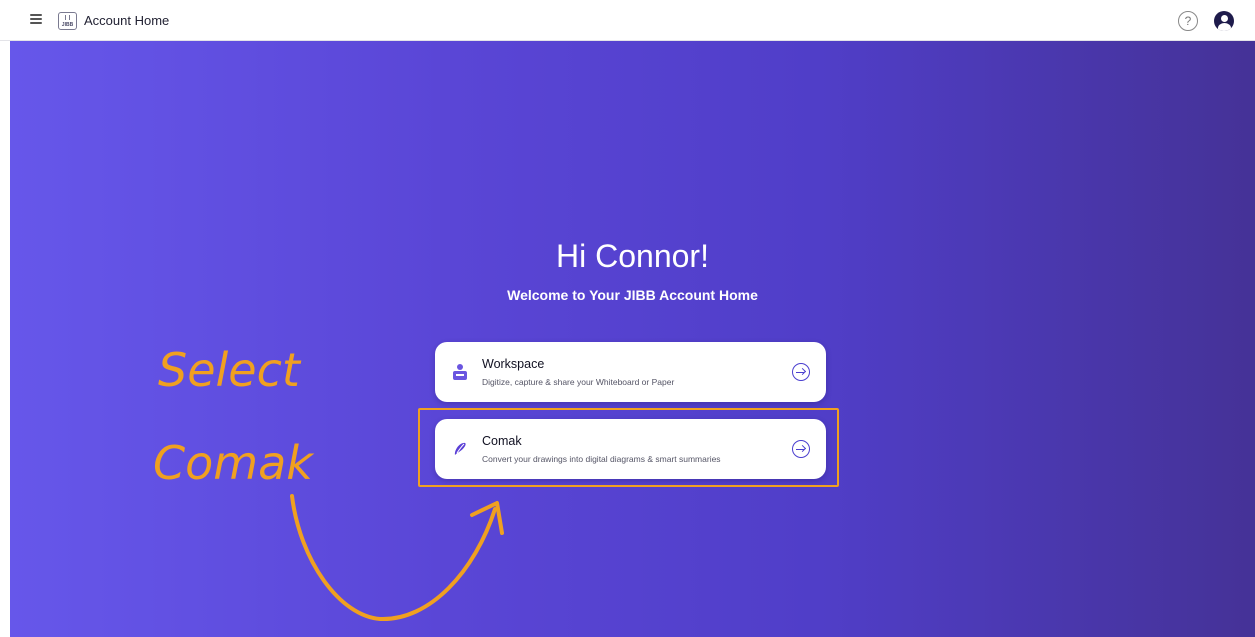 This screenshot has width=1255, height=637. Describe the element at coordinates (513, 364) in the screenshot. I see `workspace-card-title: Workspace` at that location.